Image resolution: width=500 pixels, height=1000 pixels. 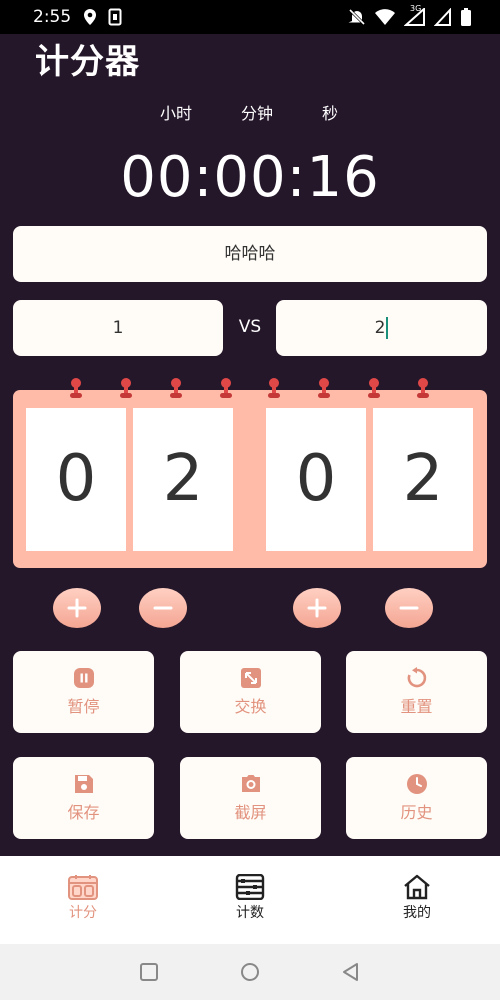 I want to click on location-icon, so click(x=90, y=17).